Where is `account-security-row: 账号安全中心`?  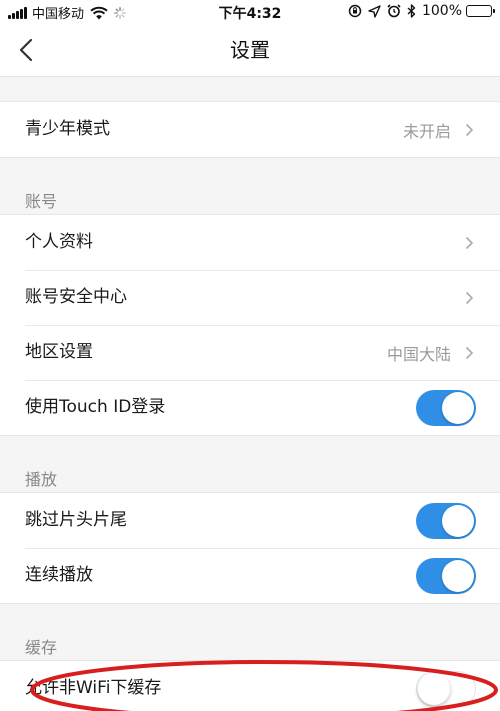
account-security-row: 账号安全中心 is located at coordinates (250, 297).